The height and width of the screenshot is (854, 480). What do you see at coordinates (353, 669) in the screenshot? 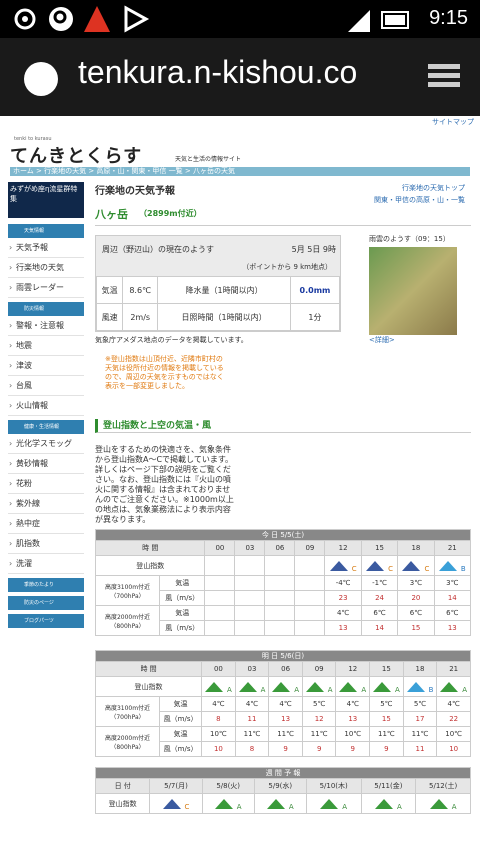
I see `time-cell: 12` at bounding box center [353, 669].